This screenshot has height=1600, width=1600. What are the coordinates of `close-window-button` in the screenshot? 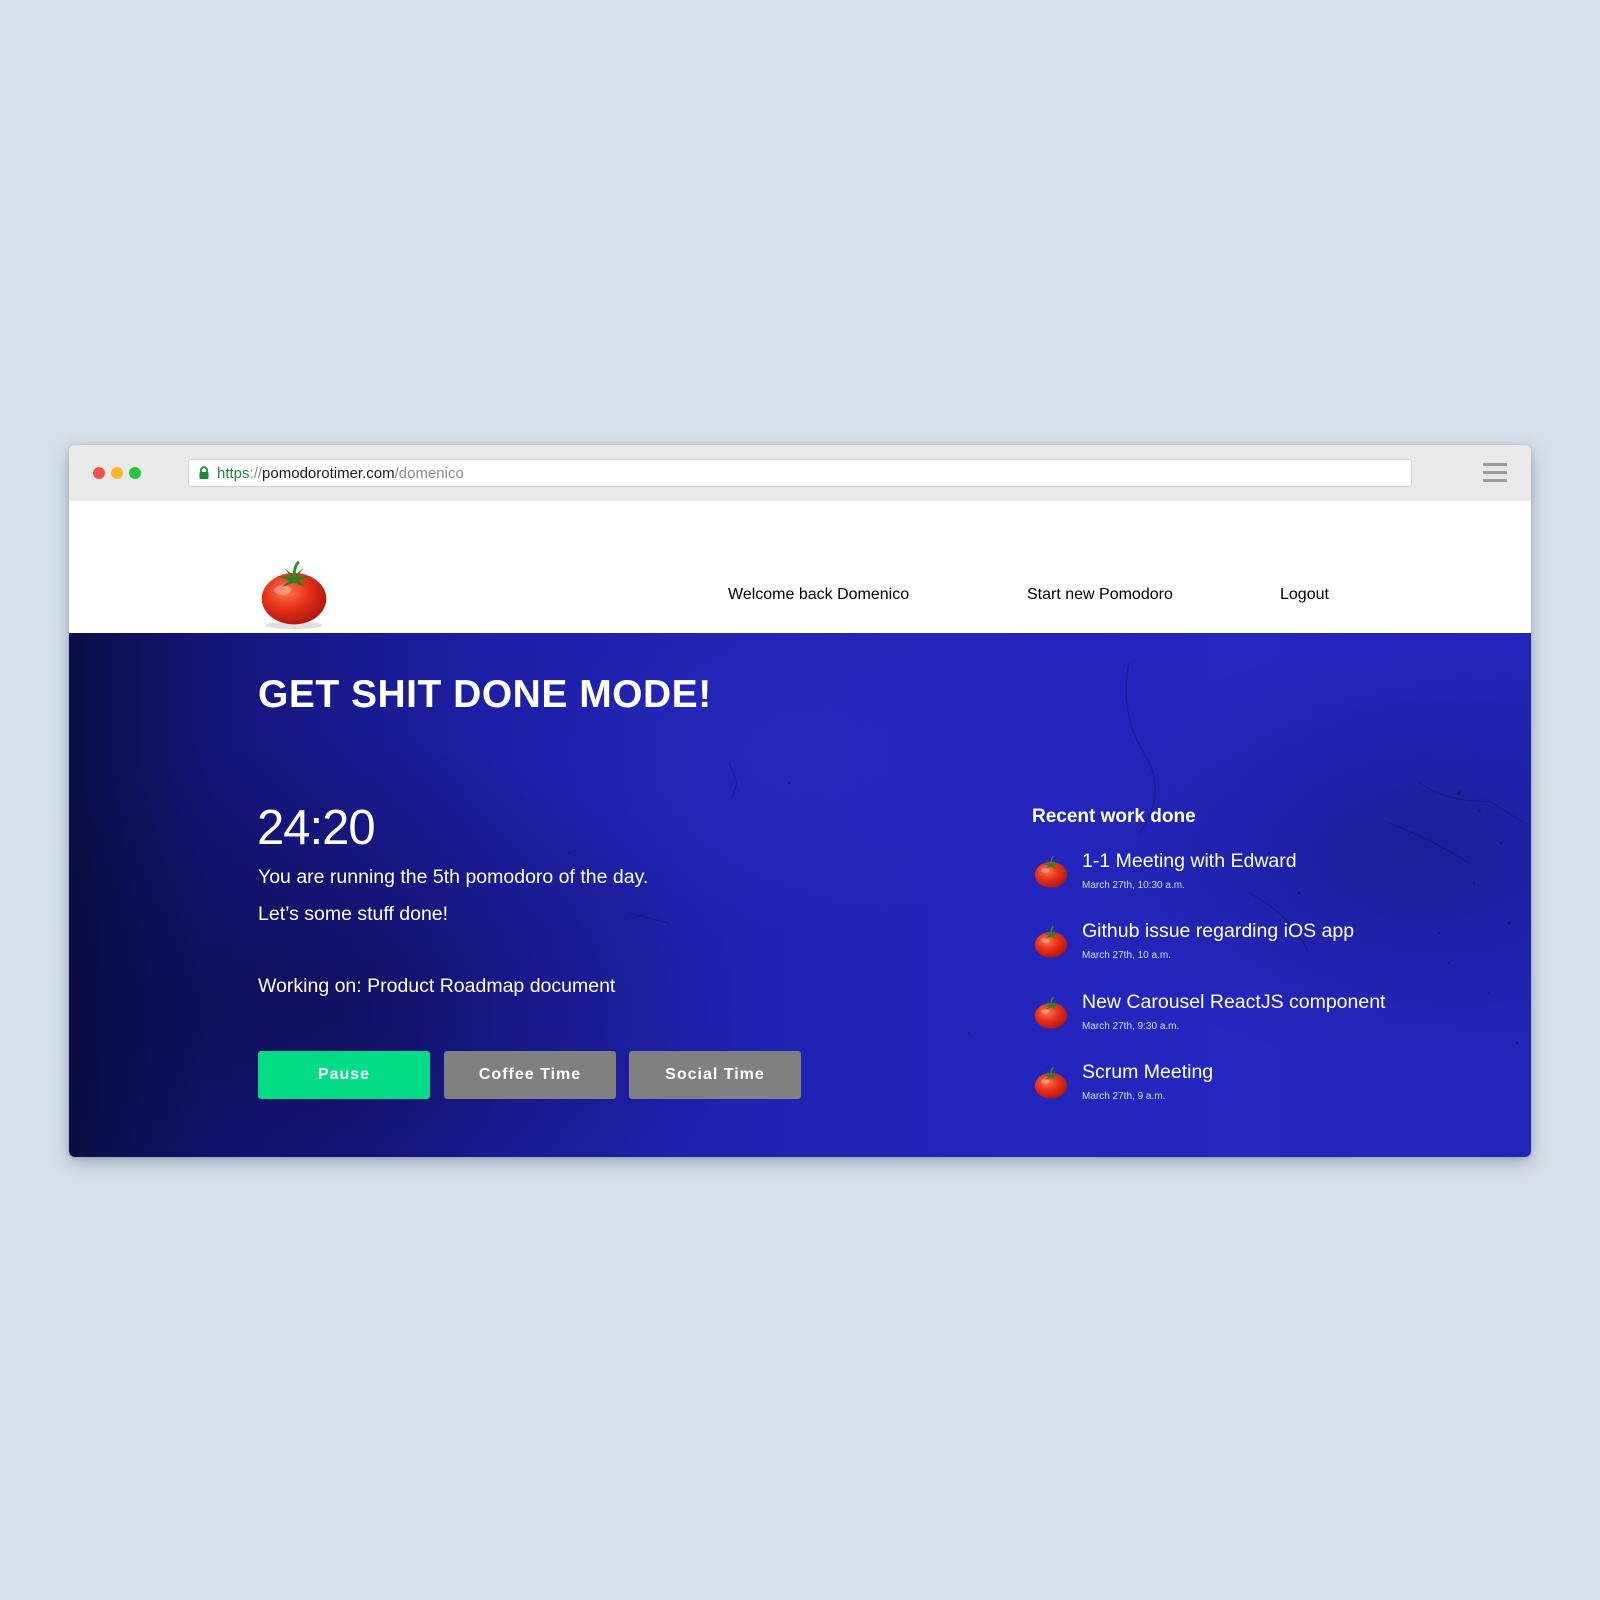 It's located at (99, 473).